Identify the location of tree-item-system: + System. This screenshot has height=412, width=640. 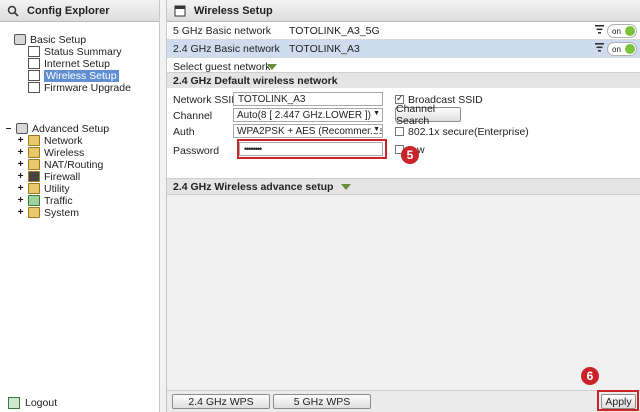
(47, 212).